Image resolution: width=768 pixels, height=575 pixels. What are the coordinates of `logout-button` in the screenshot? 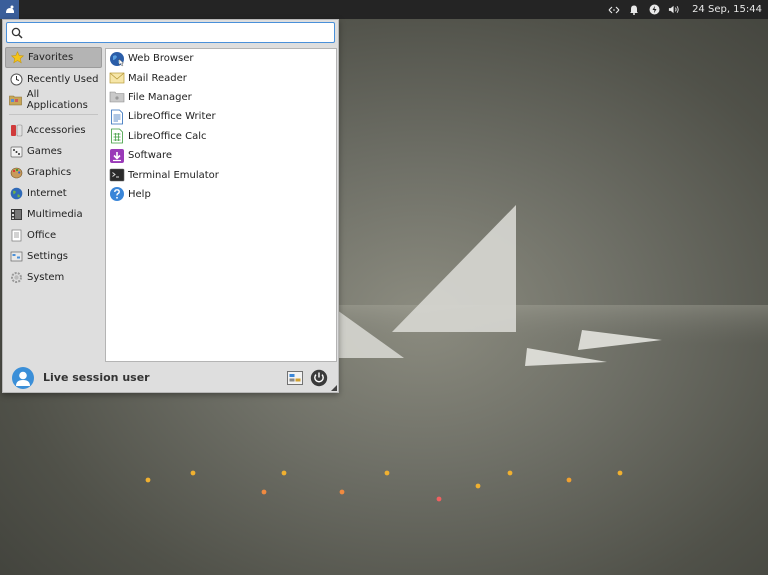 It's located at (319, 378).